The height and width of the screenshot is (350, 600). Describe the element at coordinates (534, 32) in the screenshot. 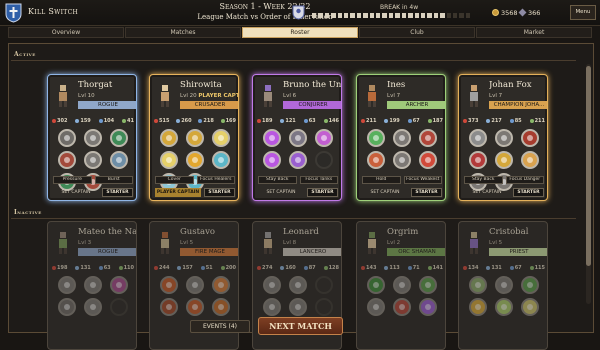

I see `tab-market: Market` at that location.